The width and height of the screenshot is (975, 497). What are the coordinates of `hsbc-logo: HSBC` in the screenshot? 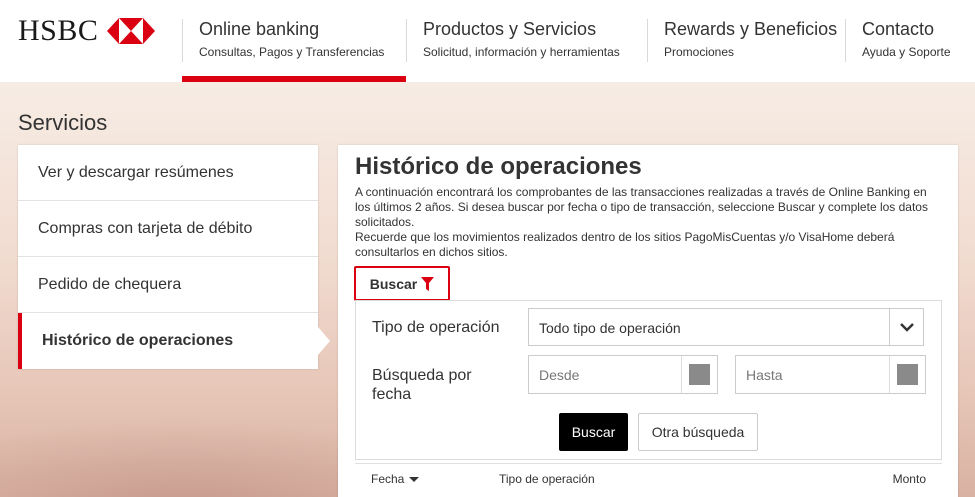 It's located at (87, 30).